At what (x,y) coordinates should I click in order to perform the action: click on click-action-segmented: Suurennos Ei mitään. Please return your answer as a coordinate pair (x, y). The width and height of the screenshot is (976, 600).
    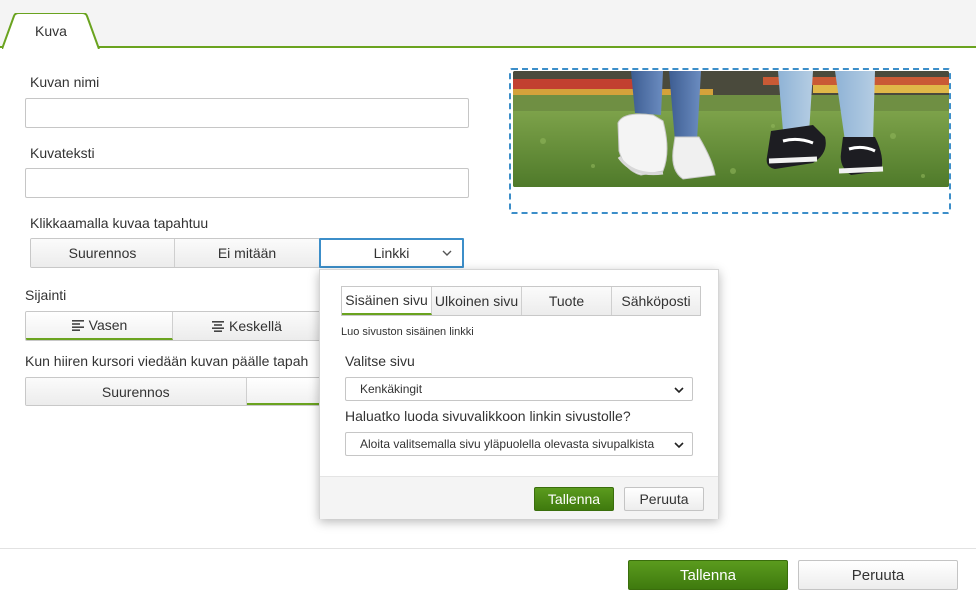
    Looking at the image, I should click on (175, 253).